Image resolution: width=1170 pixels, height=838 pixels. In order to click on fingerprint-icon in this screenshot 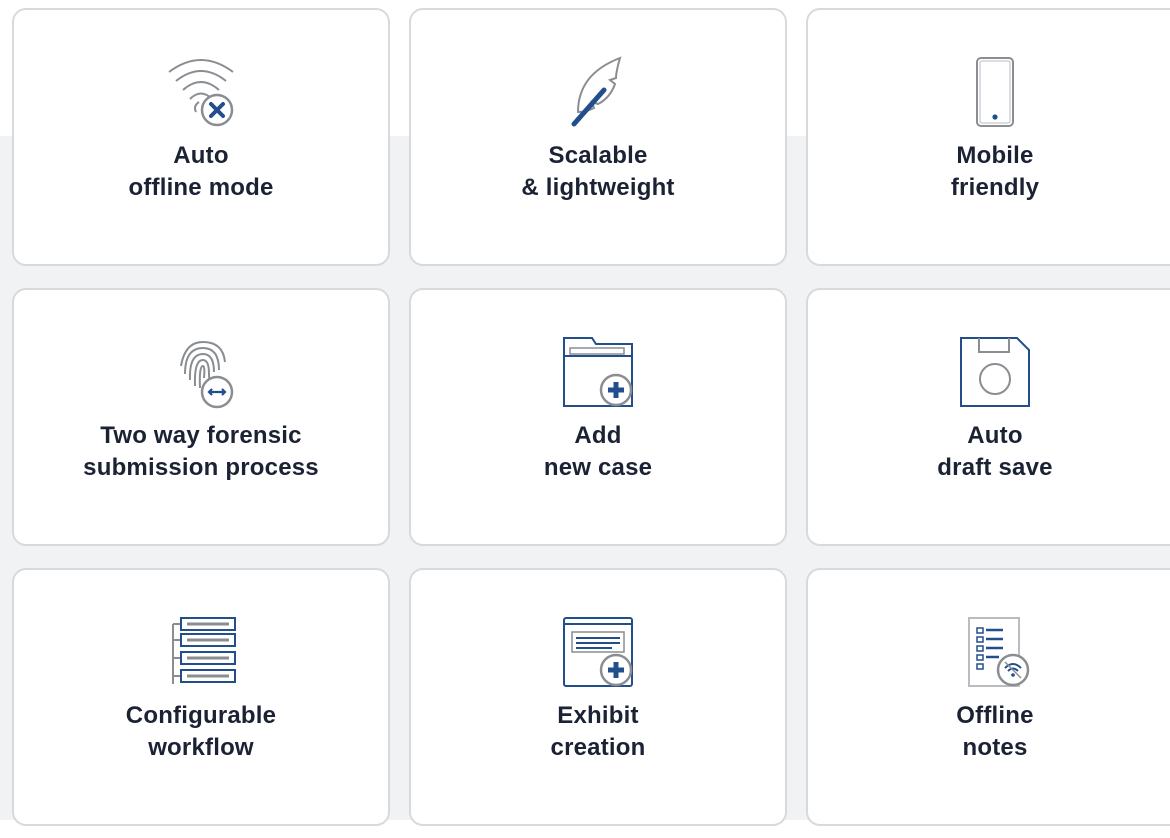, I will do `click(201, 372)`.